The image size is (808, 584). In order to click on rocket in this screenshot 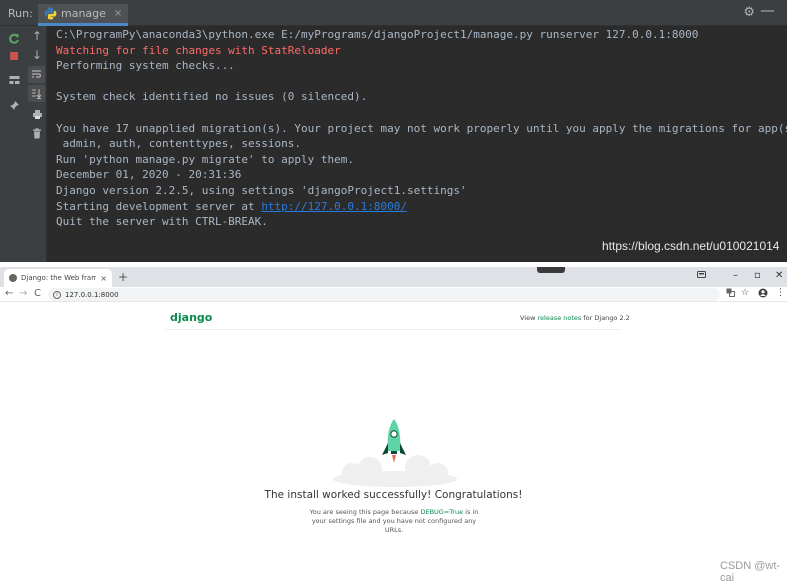, I will do `click(394, 441)`.